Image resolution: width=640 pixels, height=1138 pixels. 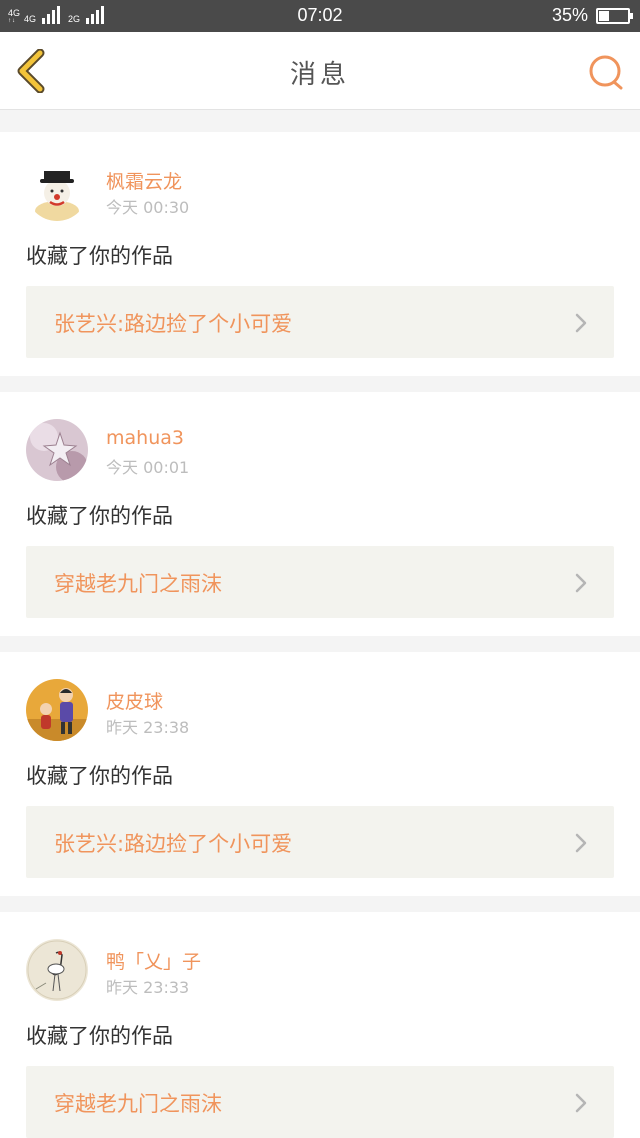 I want to click on star-avatar-icon, so click(x=57, y=450).